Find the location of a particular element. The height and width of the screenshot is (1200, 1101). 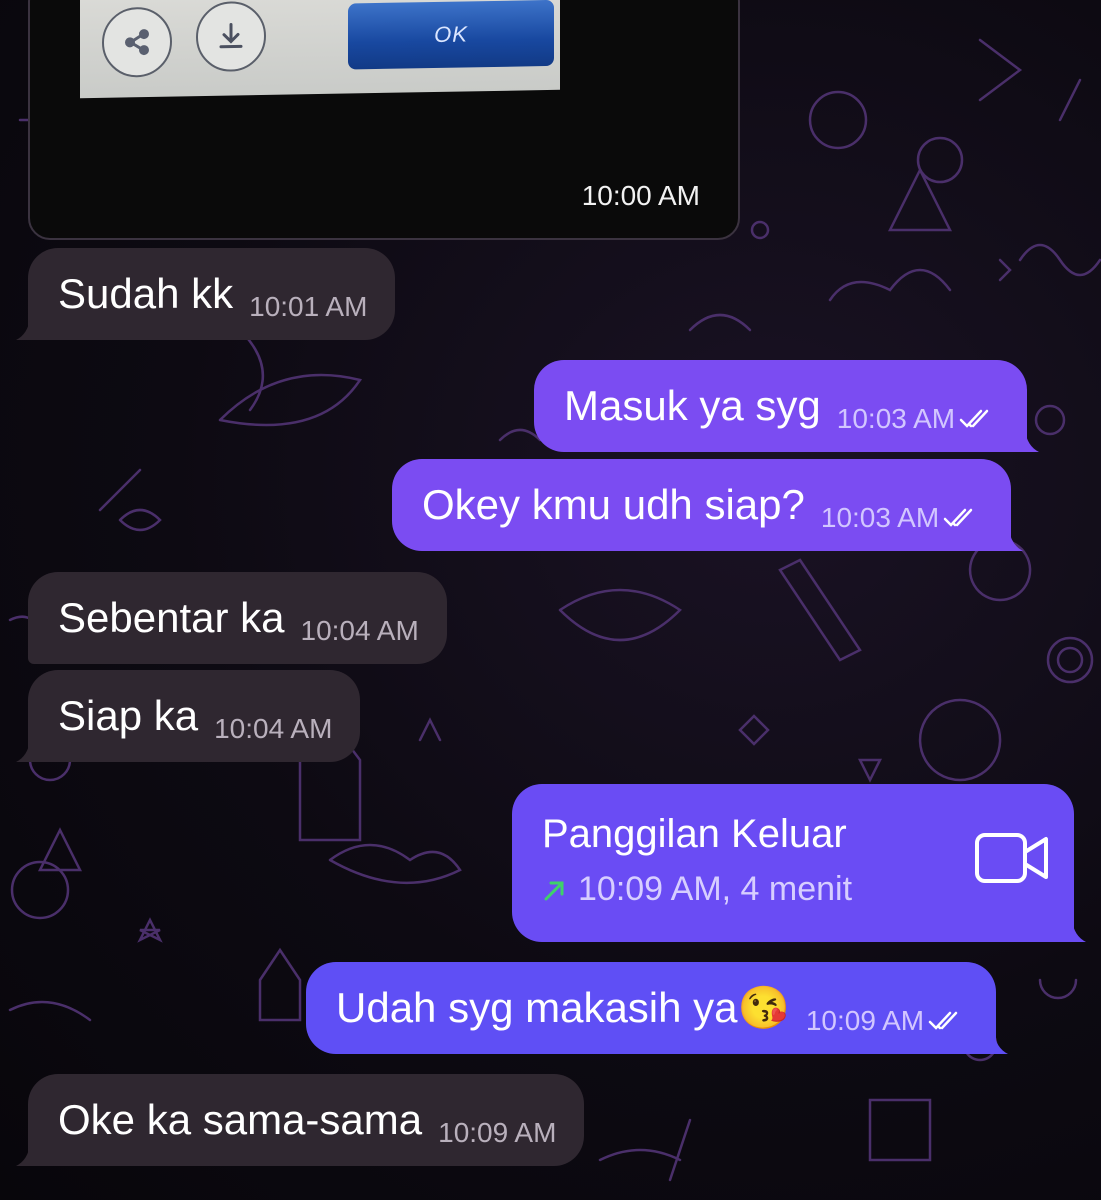

outgoing-call-message: Panggilan Keluar 10:09 AM, 4 menit is located at coordinates (799, 863).